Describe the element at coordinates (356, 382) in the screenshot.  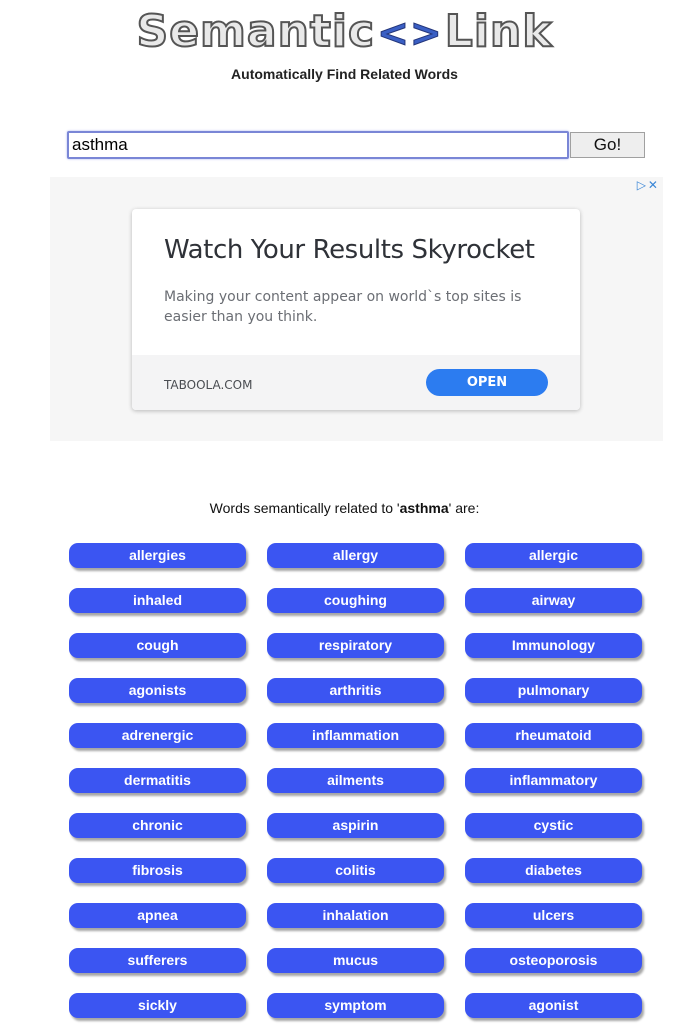
I see `ad-footer: TABOOLA.COM OPEN` at that location.